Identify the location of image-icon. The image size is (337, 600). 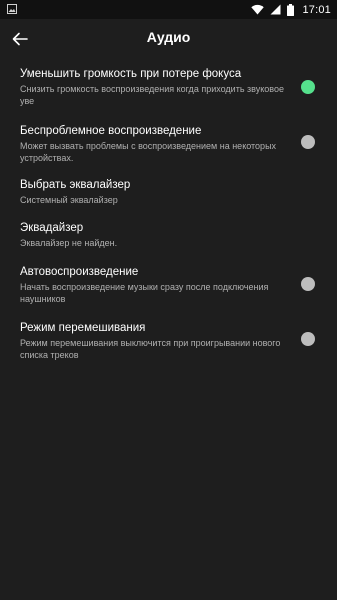
(12, 9).